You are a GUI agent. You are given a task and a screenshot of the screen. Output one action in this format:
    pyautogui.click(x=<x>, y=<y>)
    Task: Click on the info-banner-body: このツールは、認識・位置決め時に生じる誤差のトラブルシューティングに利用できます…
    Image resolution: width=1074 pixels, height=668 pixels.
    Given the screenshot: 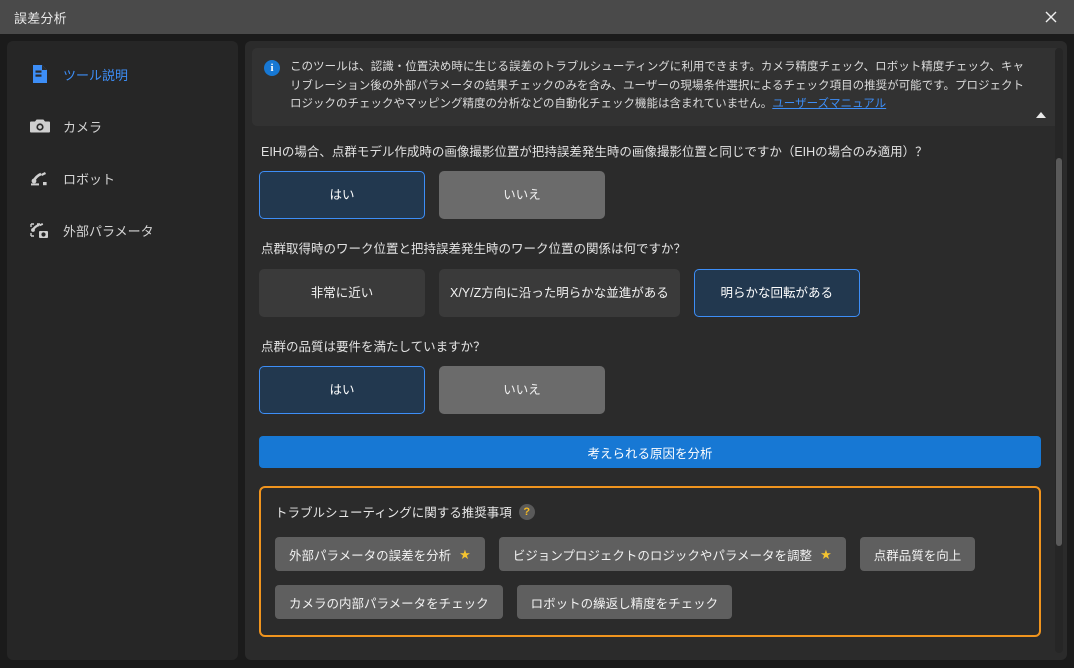 What is the action you would take?
    pyautogui.click(x=657, y=86)
    